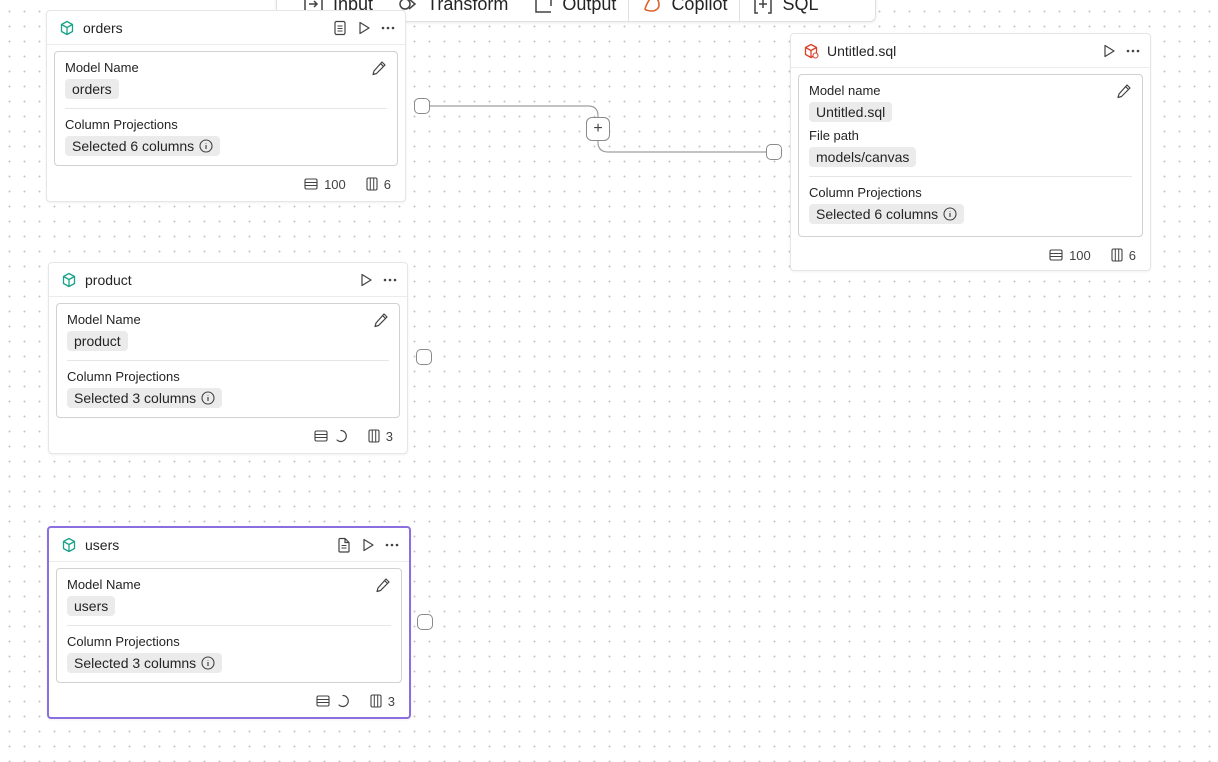 The height and width of the screenshot is (762, 1218). What do you see at coordinates (834, 135) in the screenshot?
I see `file-path-label: File path` at bounding box center [834, 135].